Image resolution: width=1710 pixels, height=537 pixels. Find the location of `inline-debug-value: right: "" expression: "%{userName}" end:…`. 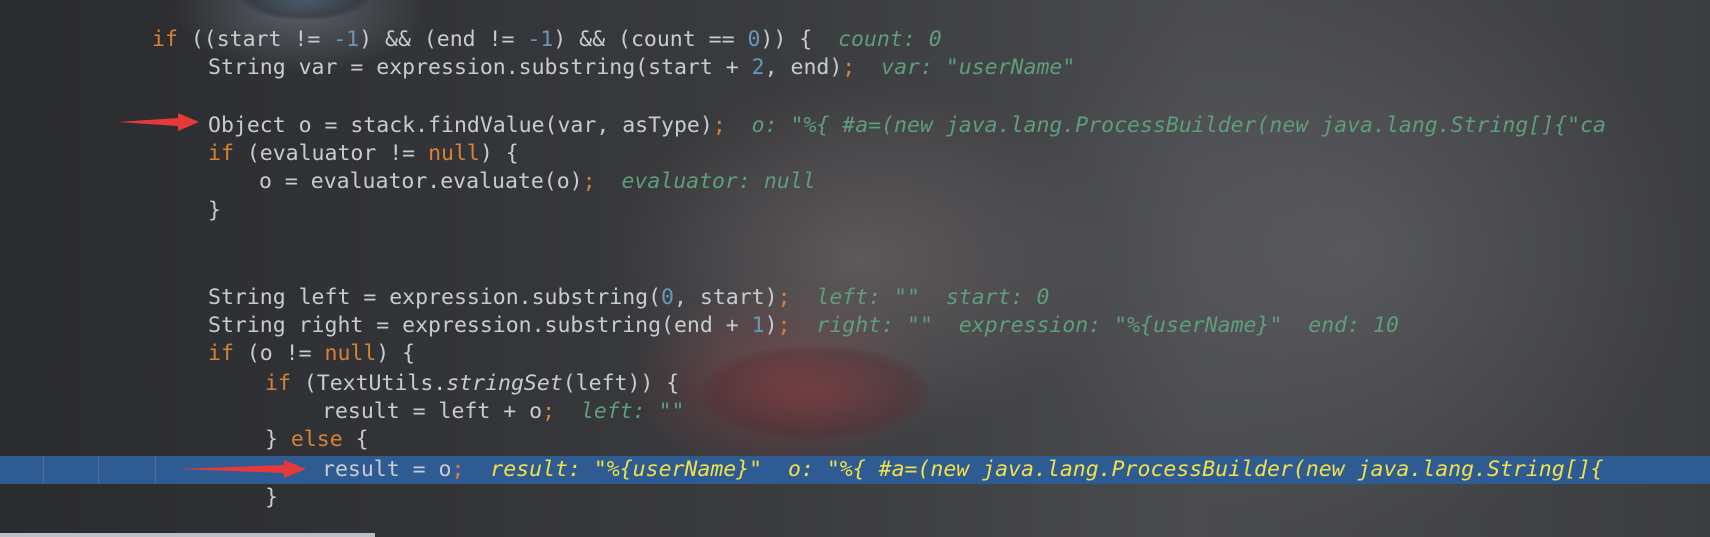

inline-debug-value: right: "" expression: "%{userName}" end:… is located at coordinates (1107, 325).